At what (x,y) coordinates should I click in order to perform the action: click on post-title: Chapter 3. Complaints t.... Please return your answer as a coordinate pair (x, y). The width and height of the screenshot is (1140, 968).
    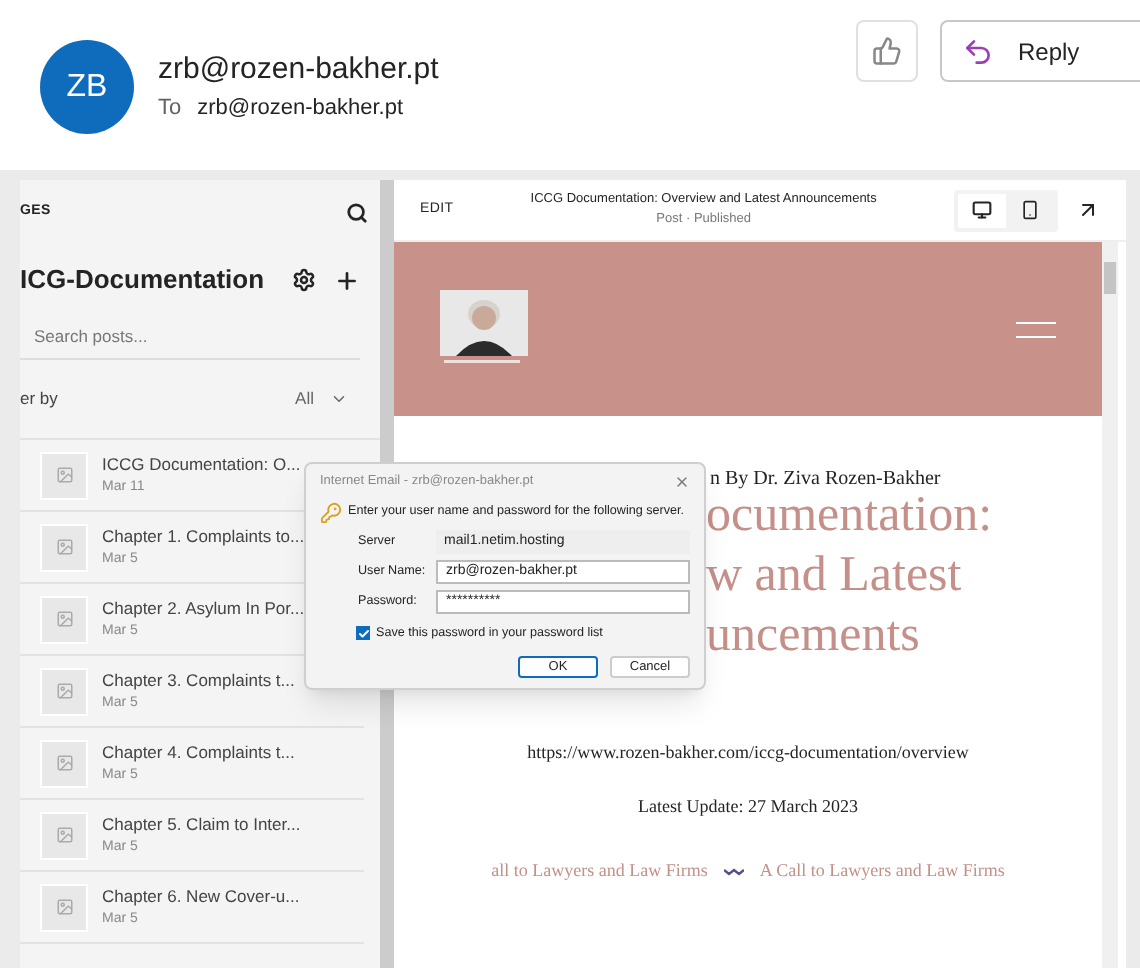
    Looking at the image, I should click on (198, 680).